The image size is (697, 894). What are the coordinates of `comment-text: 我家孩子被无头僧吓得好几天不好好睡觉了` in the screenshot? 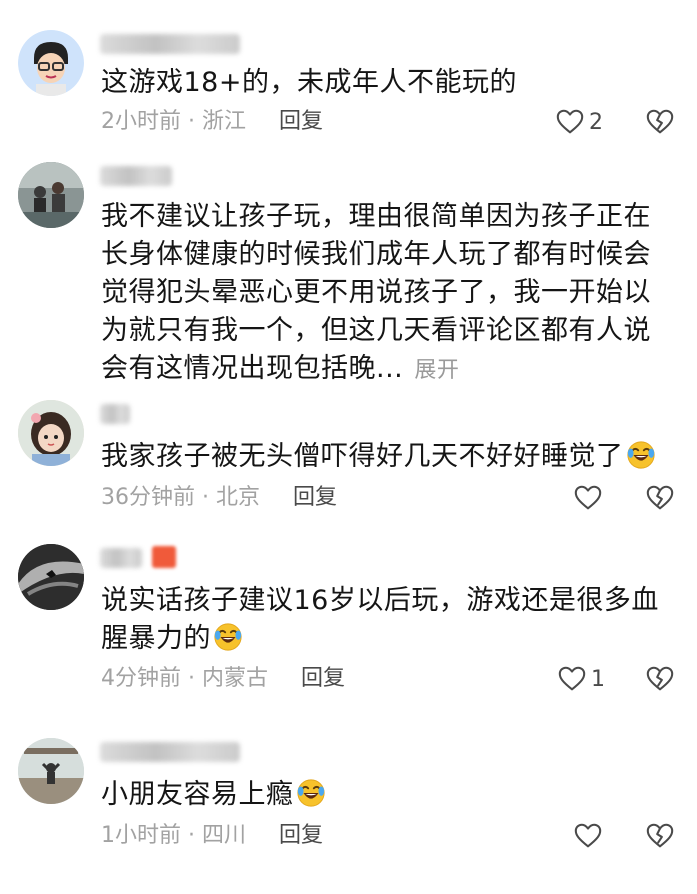 It's located at (387, 457).